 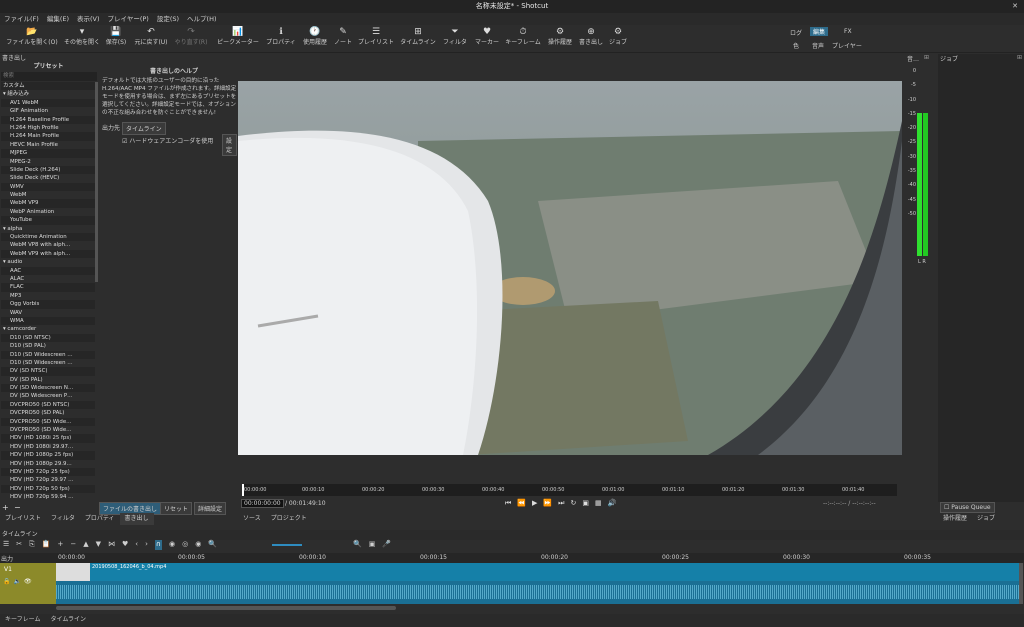 What do you see at coordinates (73, 545) in the screenshot?
I see `remove-icon: −` at bounding box center [73, 545].